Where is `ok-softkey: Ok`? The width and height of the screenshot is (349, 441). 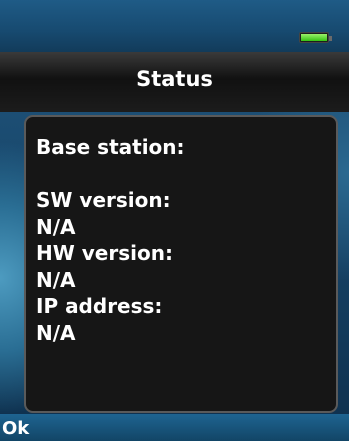
ok-softkey: Ok is located at coordinates (15, 428).